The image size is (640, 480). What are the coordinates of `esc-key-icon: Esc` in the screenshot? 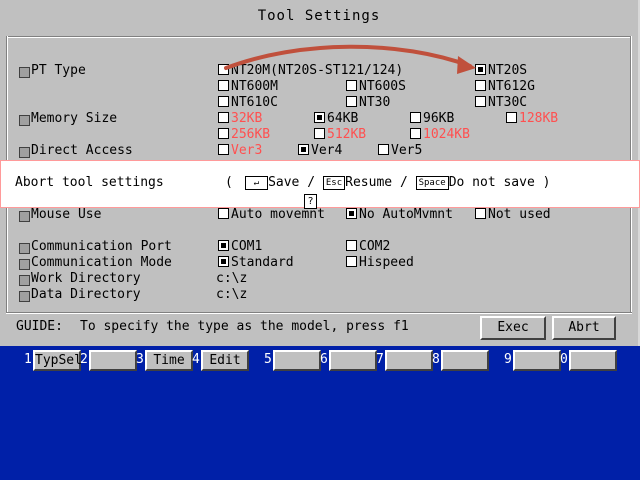 It's located at (334, 183).